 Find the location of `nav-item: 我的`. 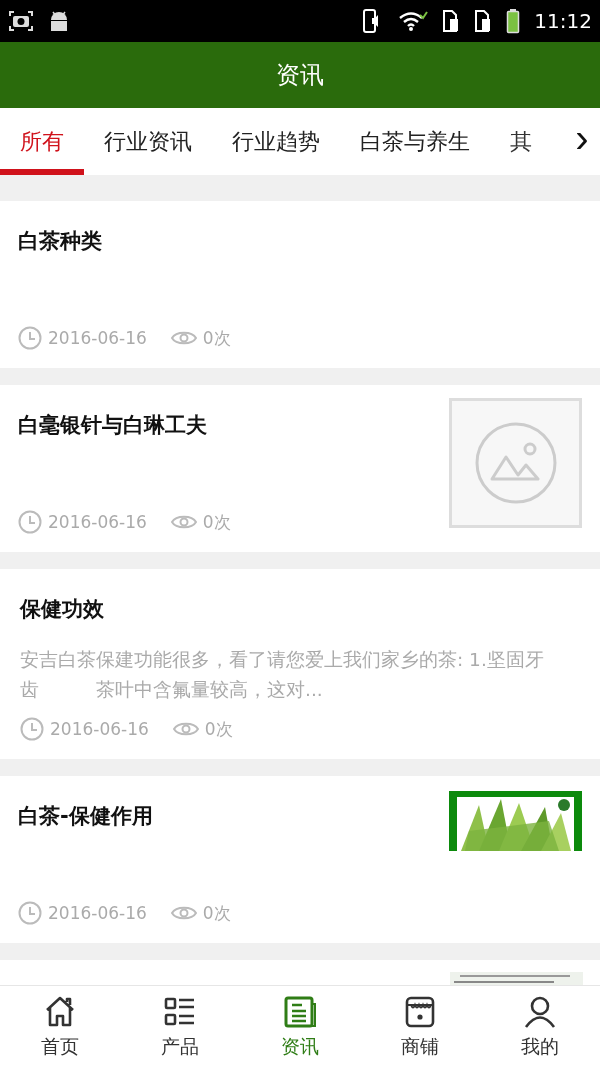

nav-item: 我的 is located at coordinates (540, 1026).